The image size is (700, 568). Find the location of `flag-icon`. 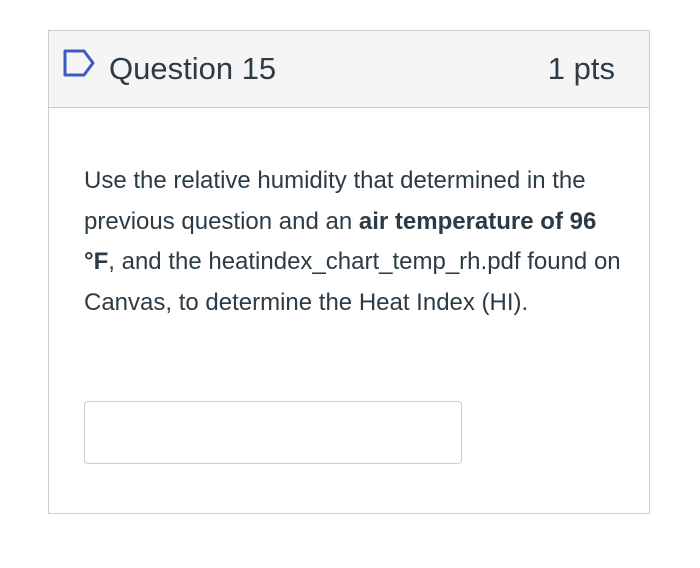

flag-icon is located at coordinates (79, 63).